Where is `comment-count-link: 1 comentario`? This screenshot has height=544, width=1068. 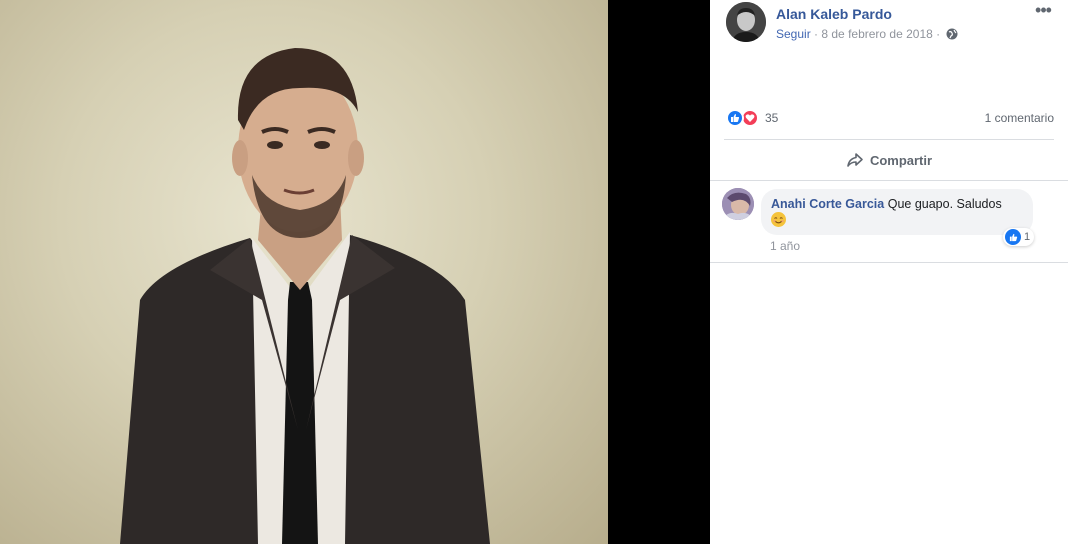 comment-count-link: 1 comentario is located at coordinates (1019, 118).